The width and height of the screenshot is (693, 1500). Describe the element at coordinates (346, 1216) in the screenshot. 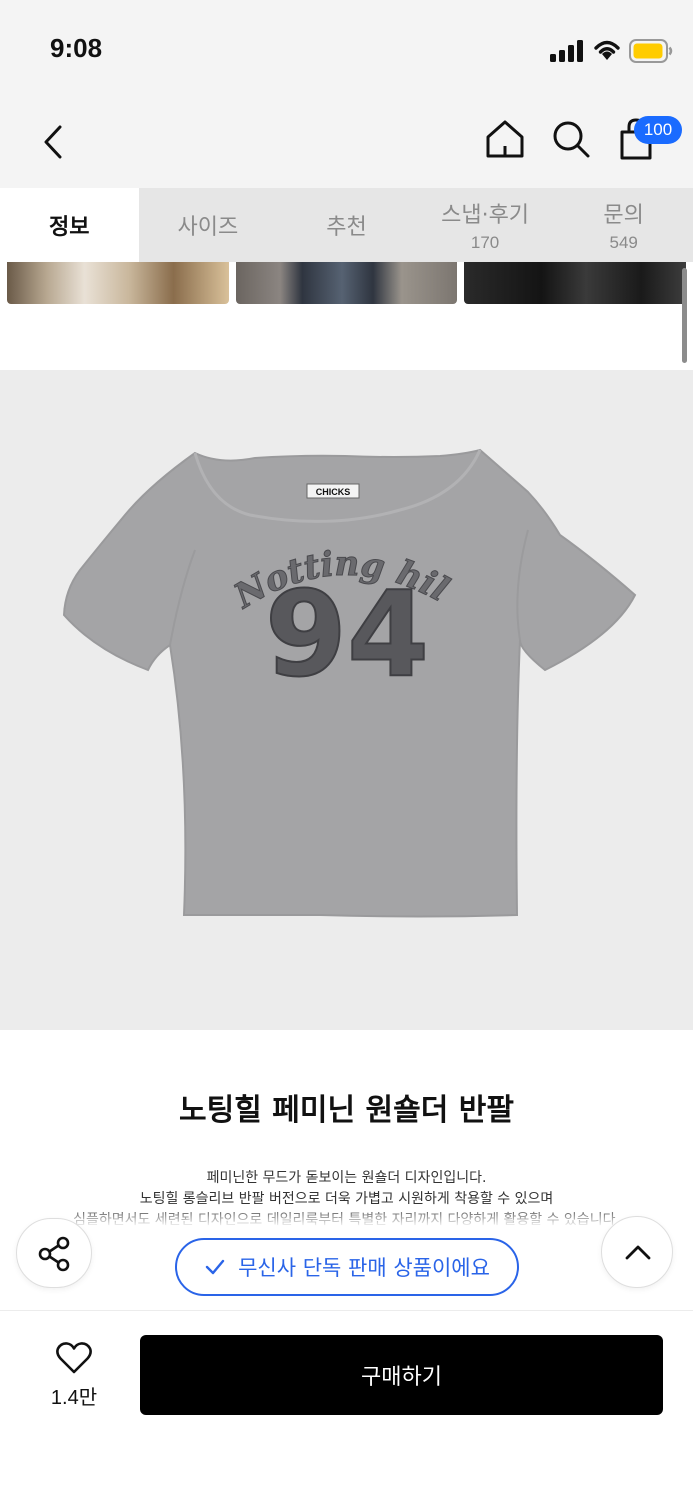

I see `description-fade` at that location.